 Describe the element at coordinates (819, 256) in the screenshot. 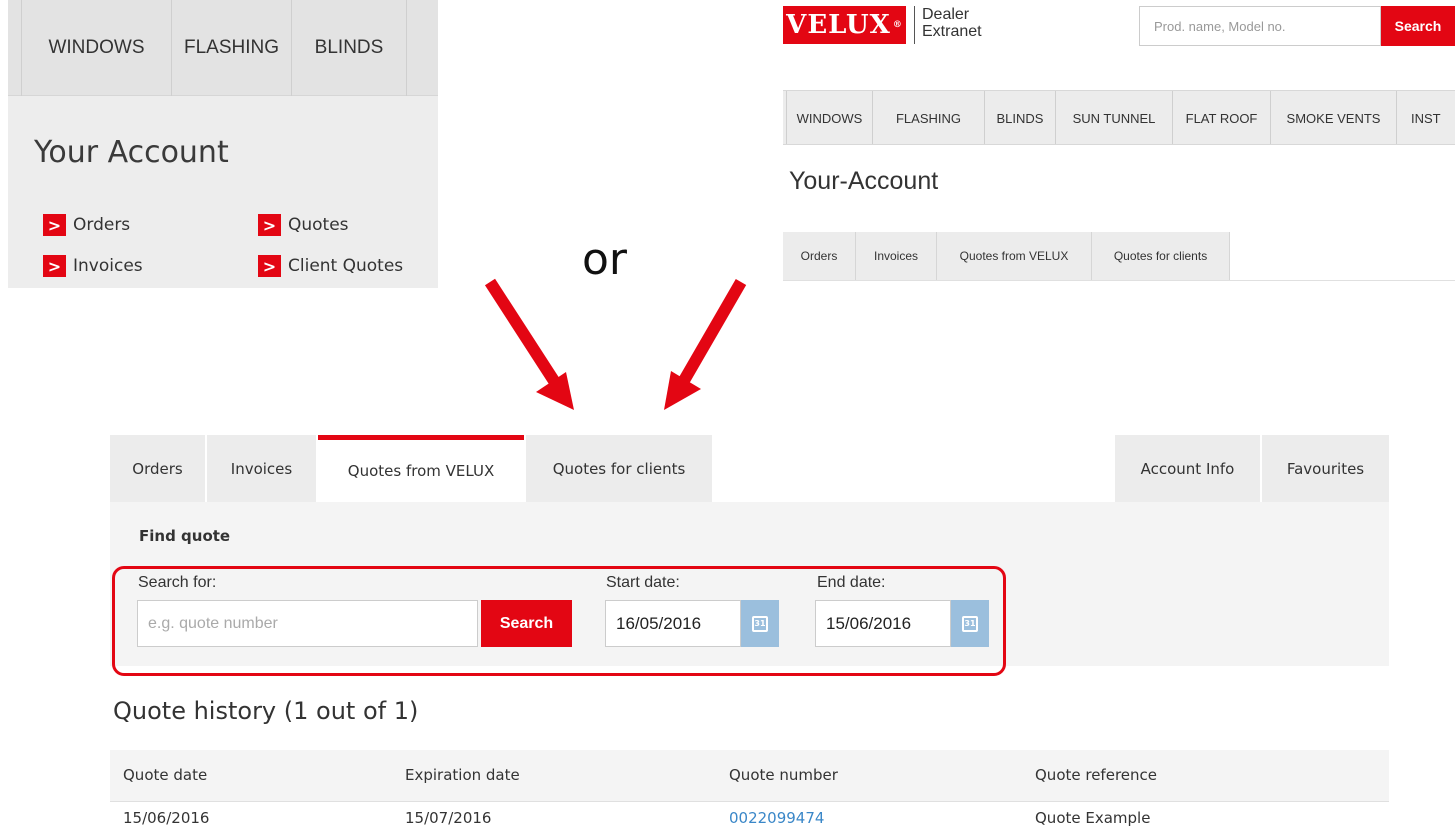

I see `preview-tab-orders: Orders` at that location.